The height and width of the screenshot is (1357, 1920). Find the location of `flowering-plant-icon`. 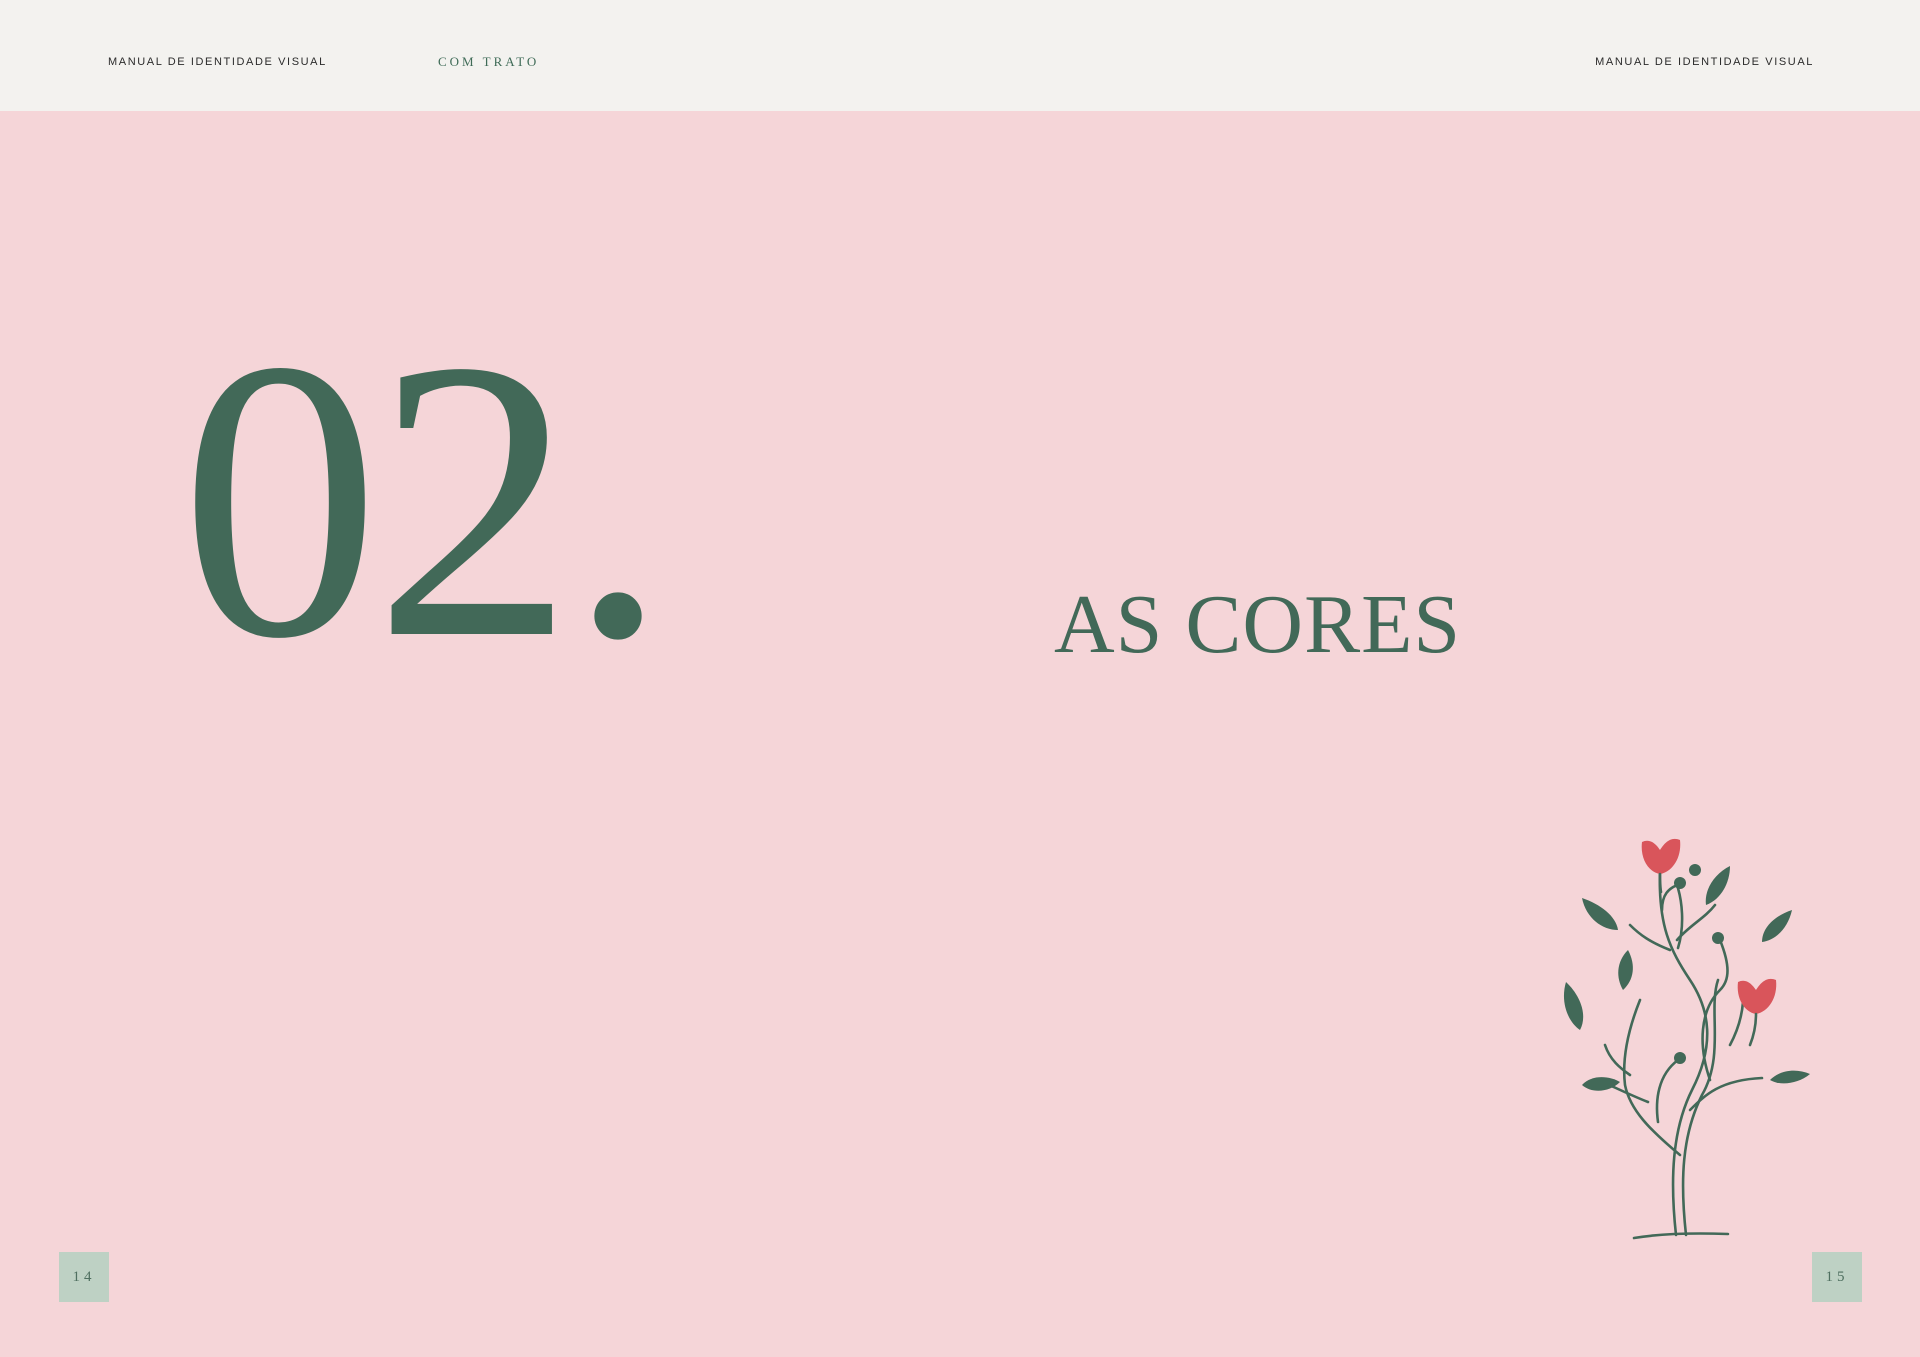

flowering-plant-icon is located at coordinates (1686, 1039).